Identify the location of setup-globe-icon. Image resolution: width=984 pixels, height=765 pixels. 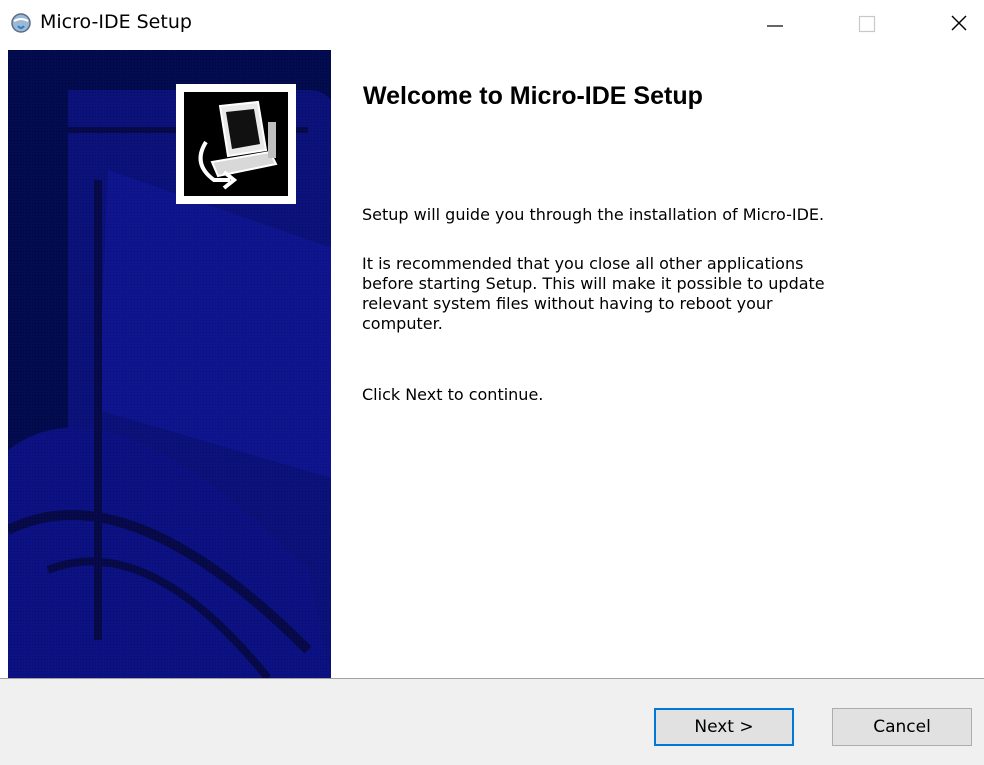
(21, 23).